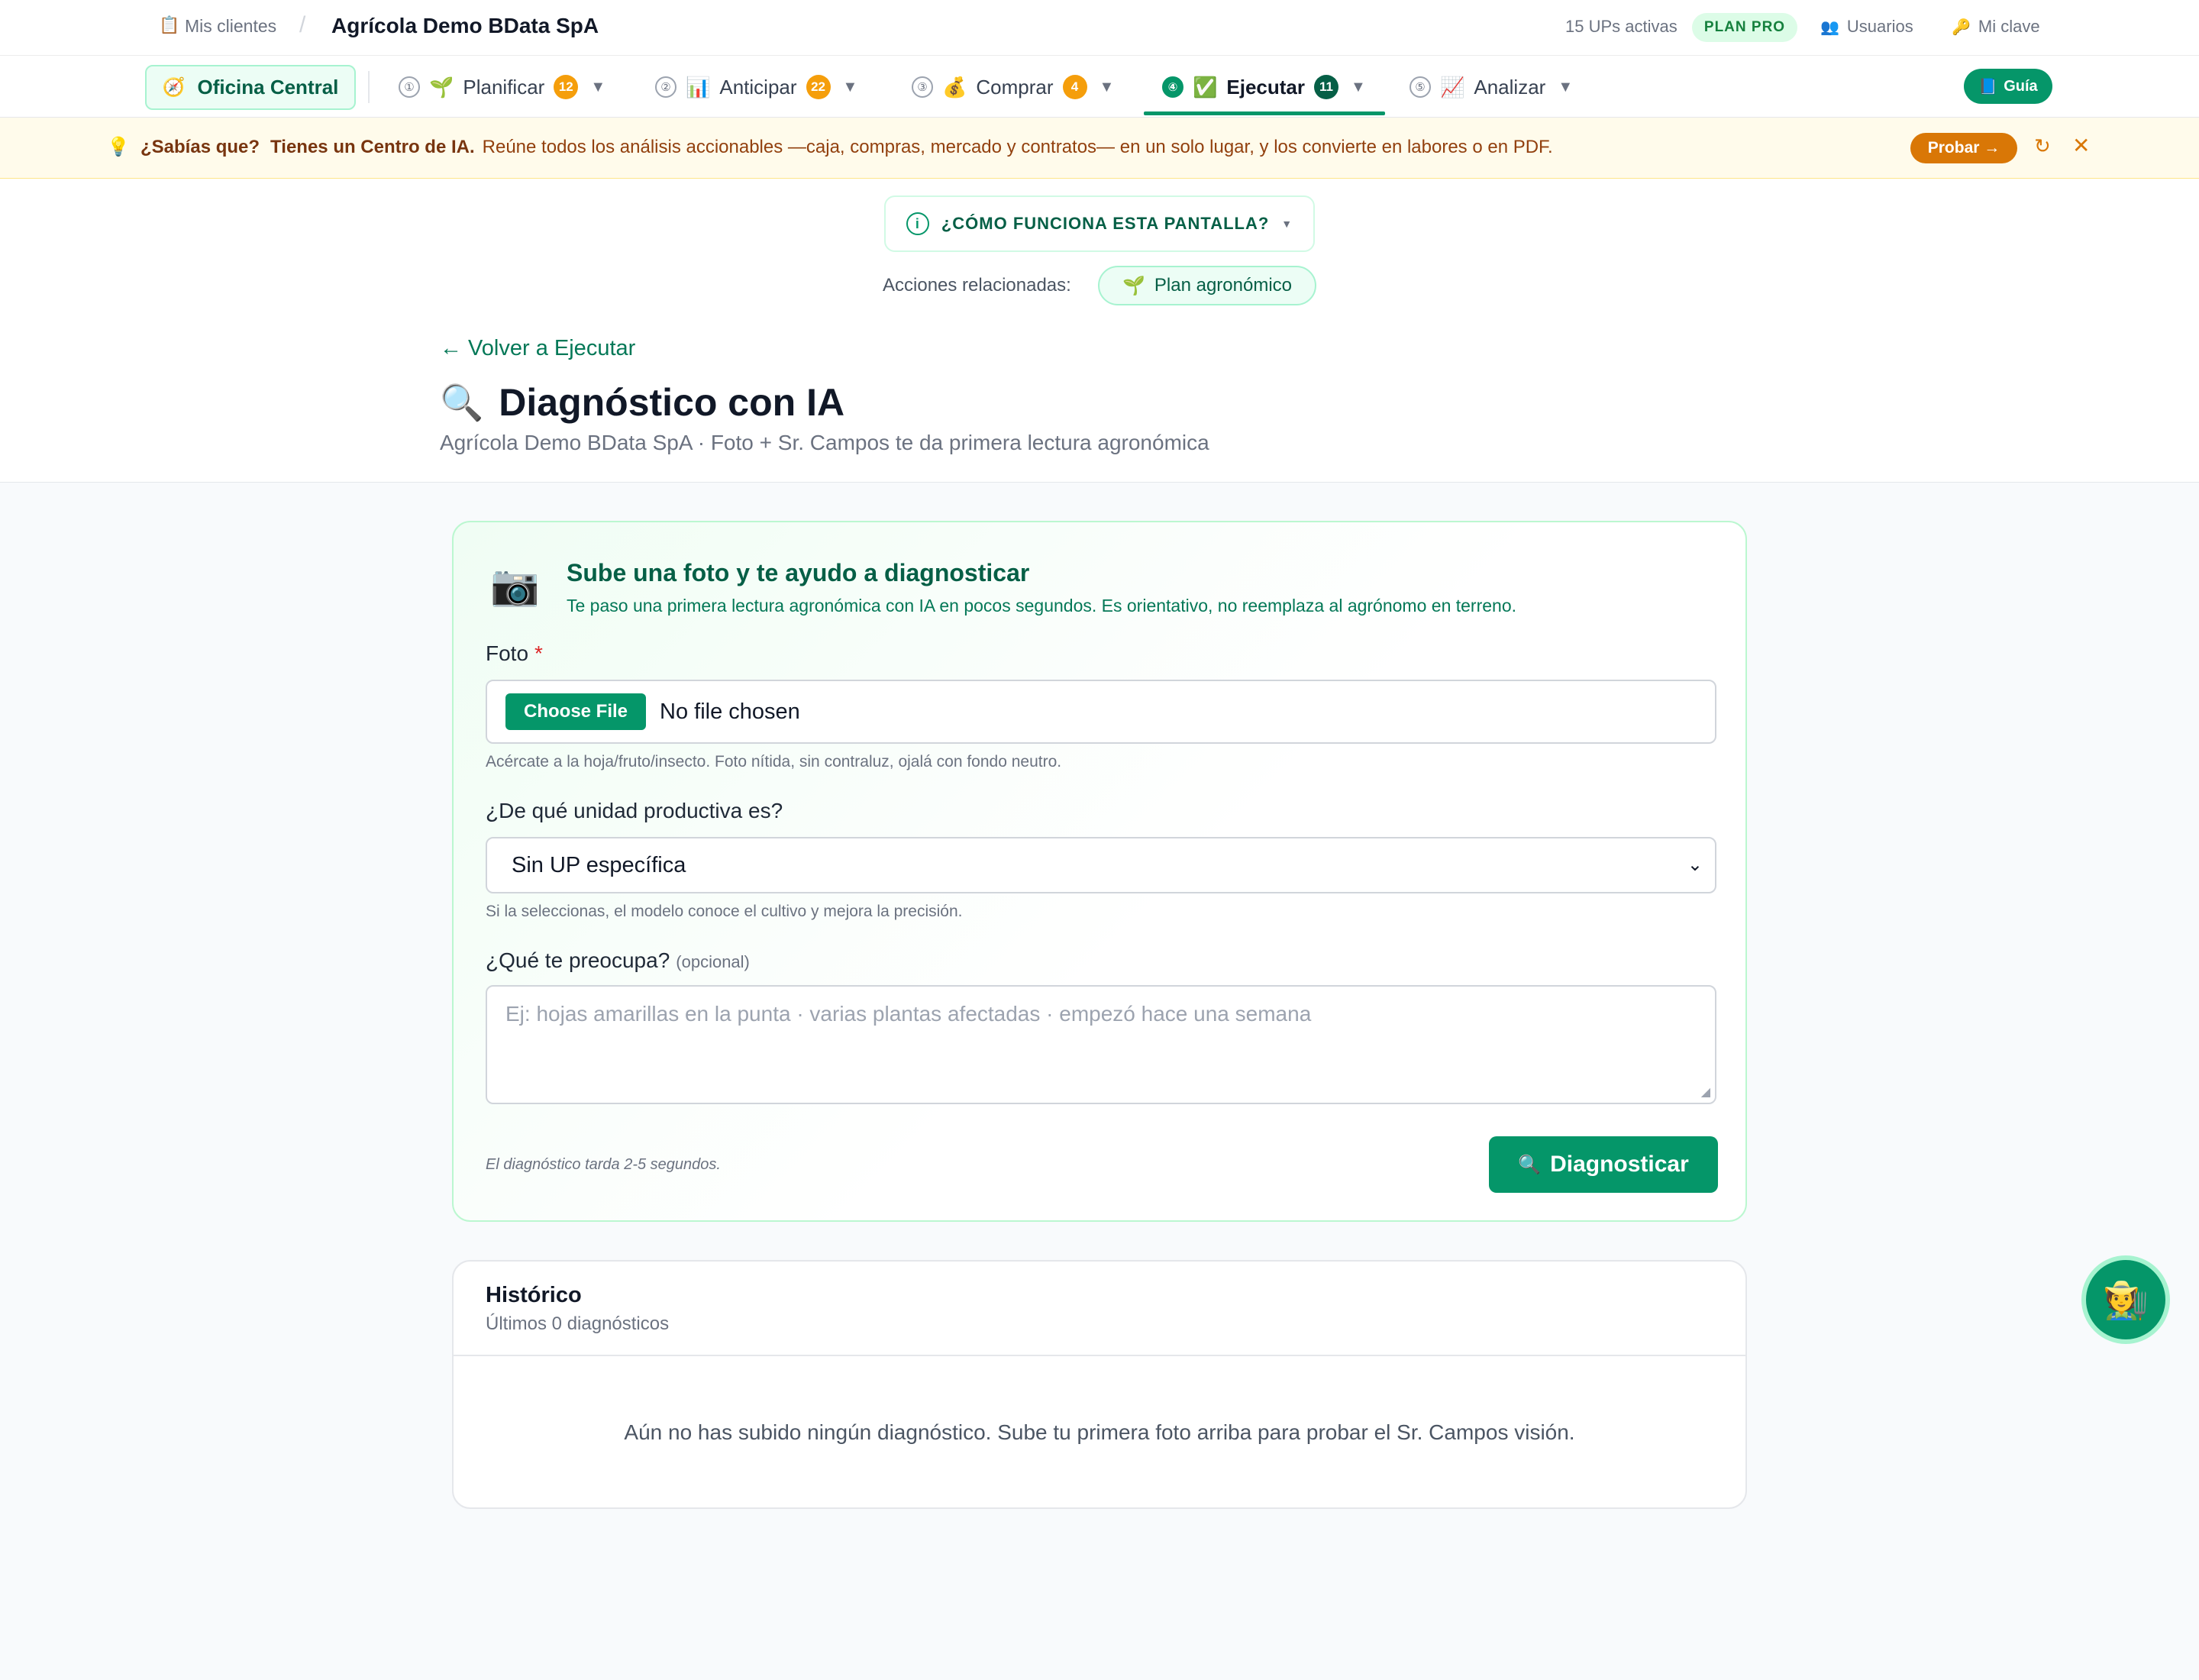 Image resolution: width=2199 pixels, height=1680 pixels. Describe the element at coordinates (1988, 86) in the screenshot. I see `book-icon: 📘` at that location.